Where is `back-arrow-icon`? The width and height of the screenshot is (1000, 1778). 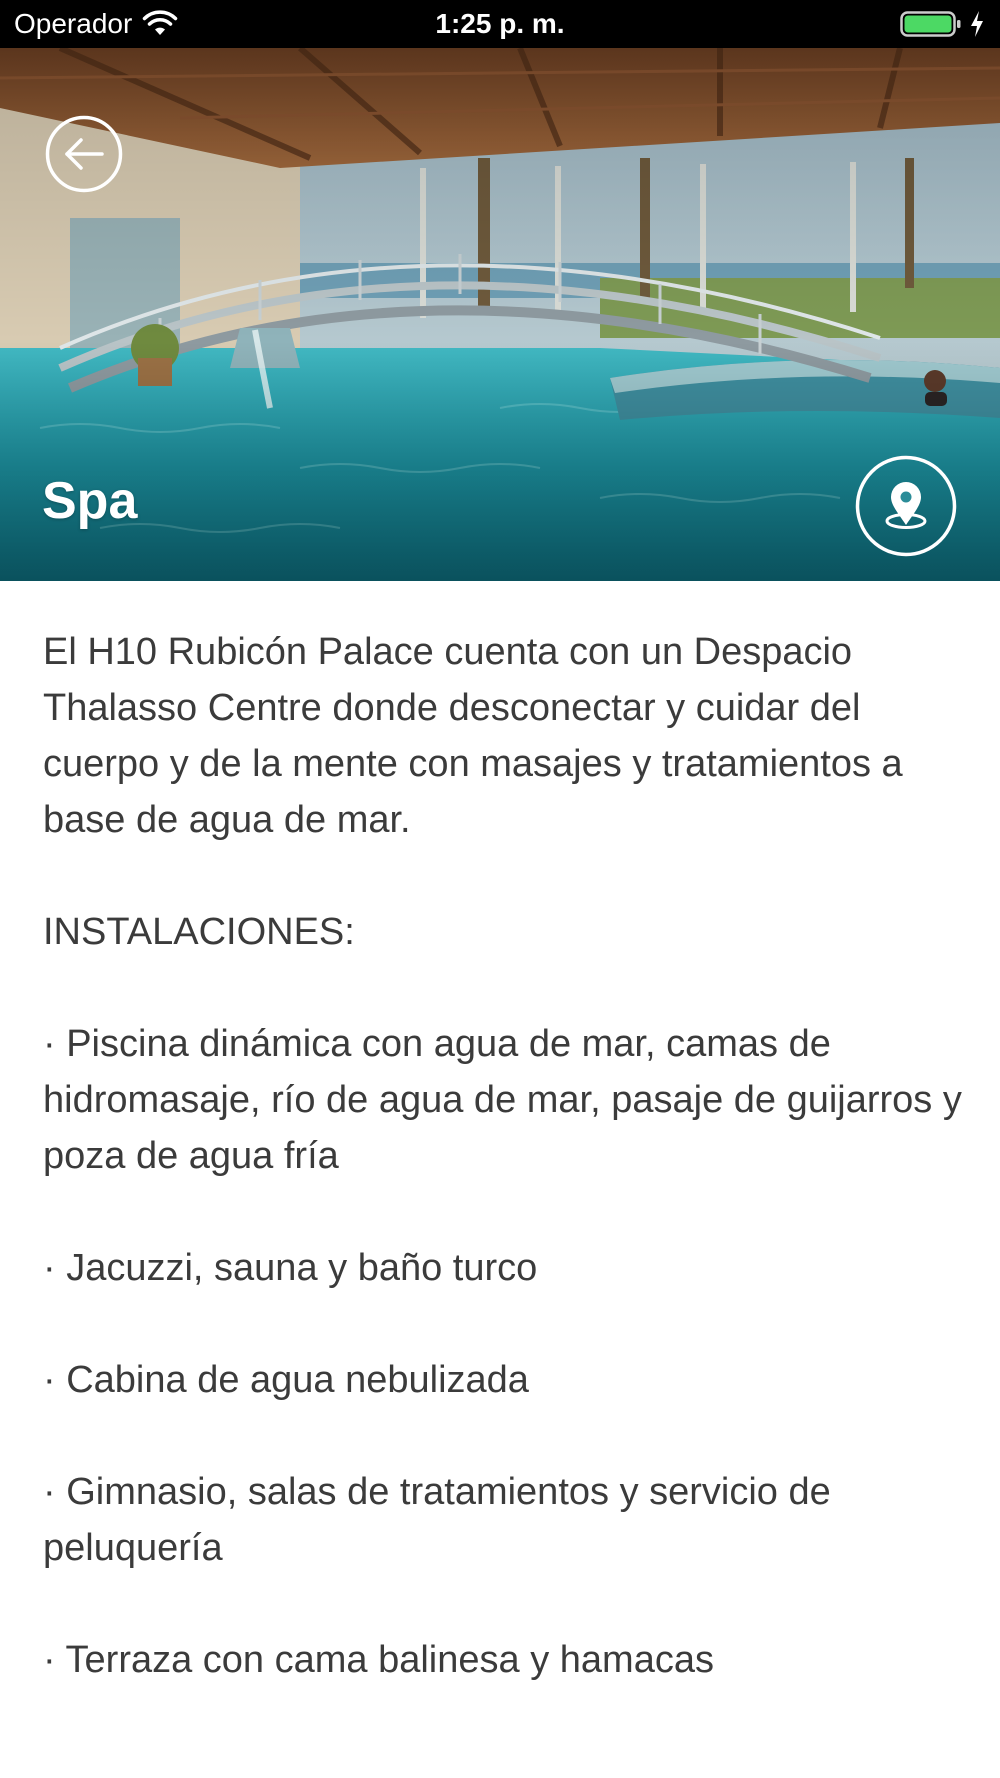
back-arrow-icon is located at coordinates (84, 154).